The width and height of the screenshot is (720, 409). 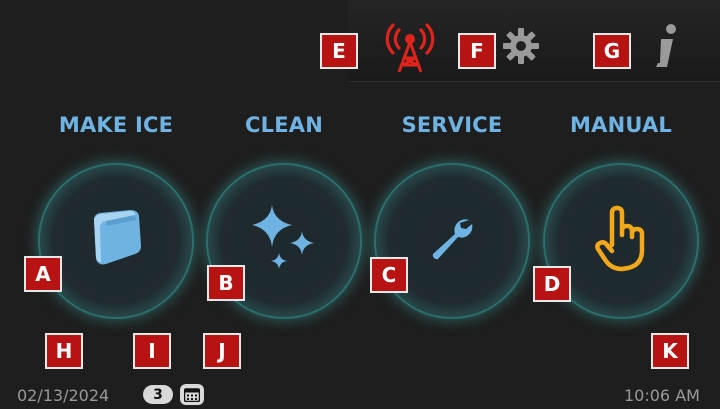 What do you see at coordinates (43, 274) in the screenshot?
I see `callout-a: A` at bounding box center [43, 274].